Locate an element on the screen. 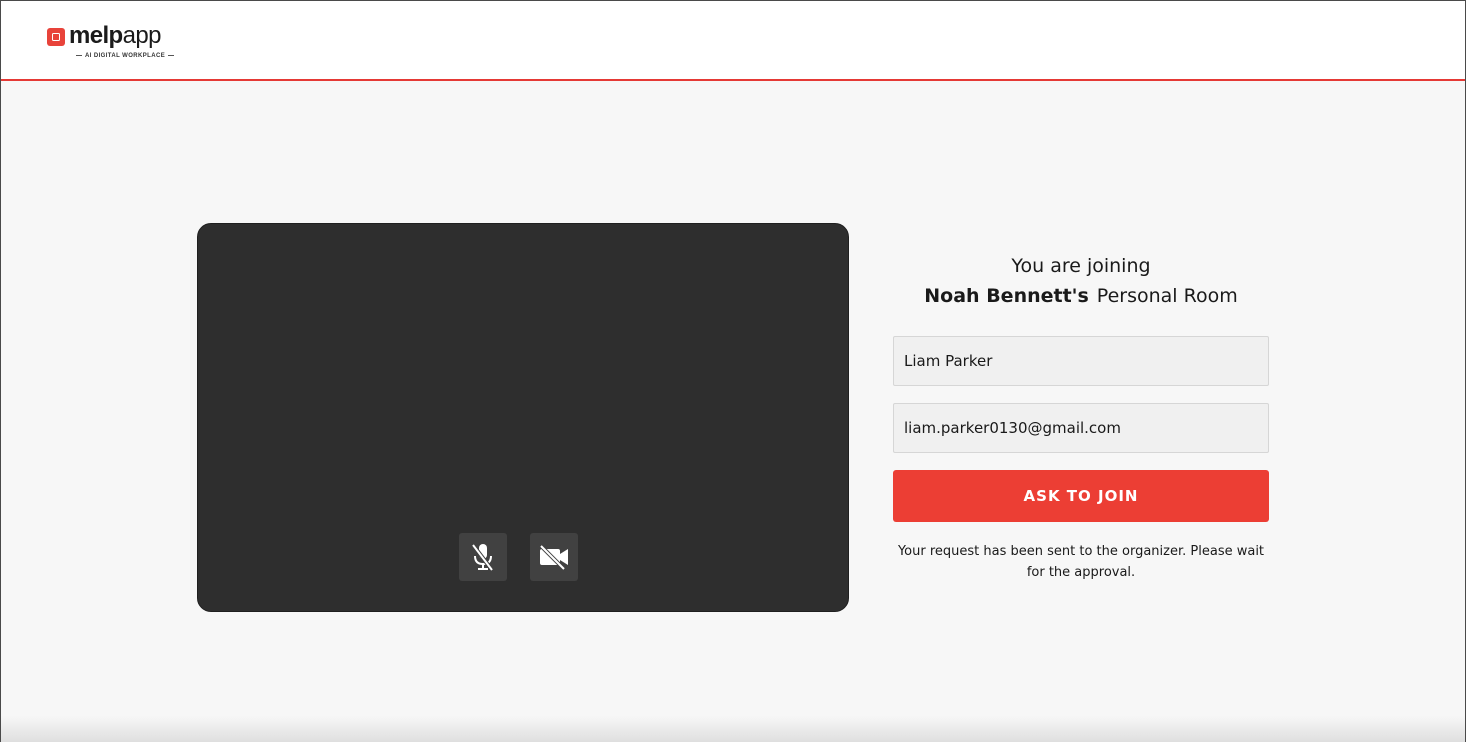 The width and height of the screenshot is (1466, 742). ask-to-join-button: ASK TO JOIN is located at coordinates (1081, 496).